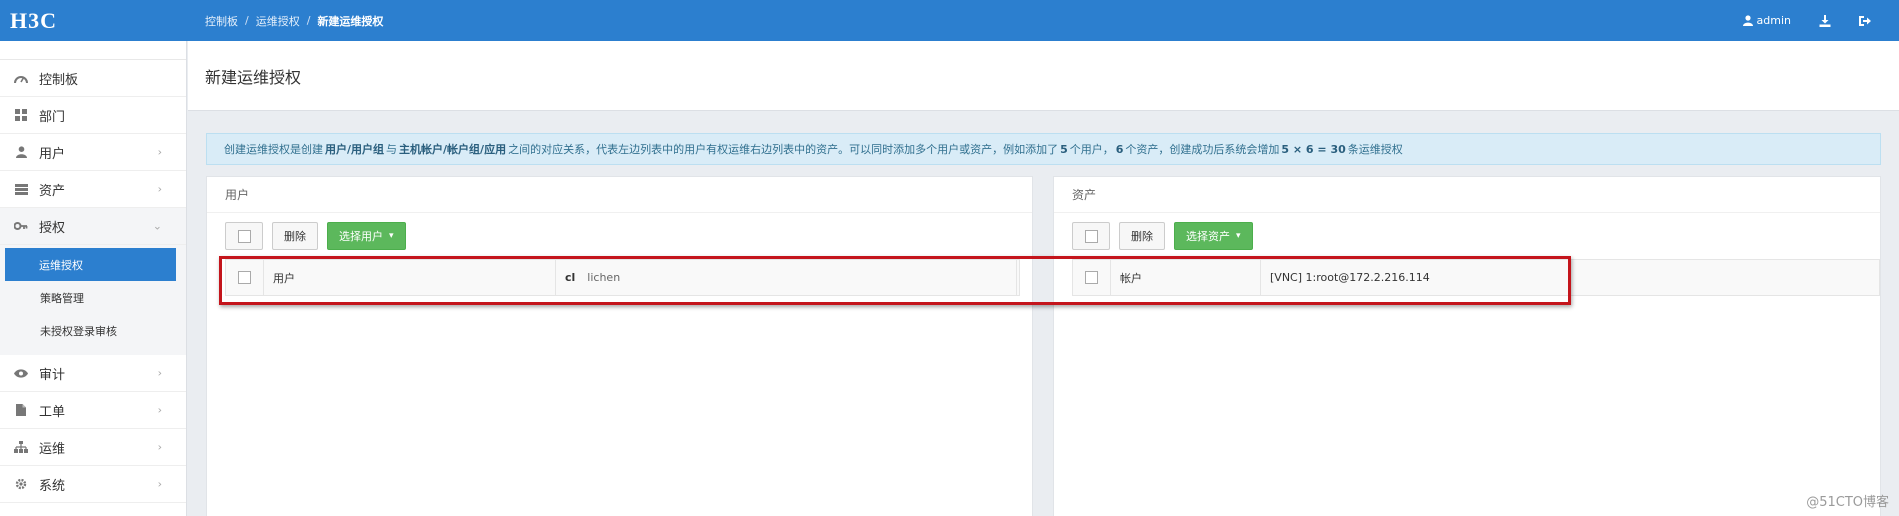  I want to click on sidebar-item-authorization: 授权 ⌄, so click(93, 226).